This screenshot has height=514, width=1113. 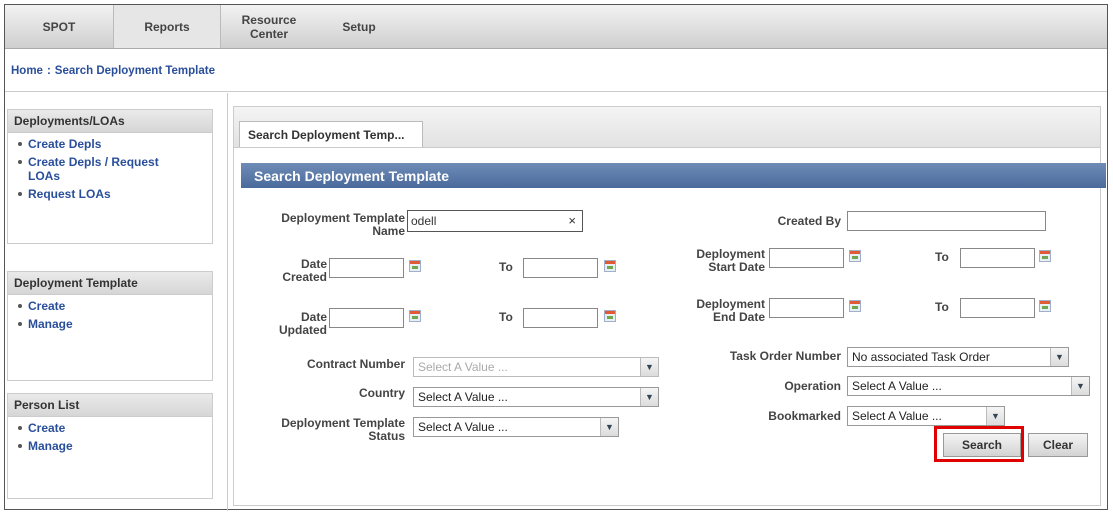 I want to click on breadcrumb-home-link: Home, so click(x=27, y=71).